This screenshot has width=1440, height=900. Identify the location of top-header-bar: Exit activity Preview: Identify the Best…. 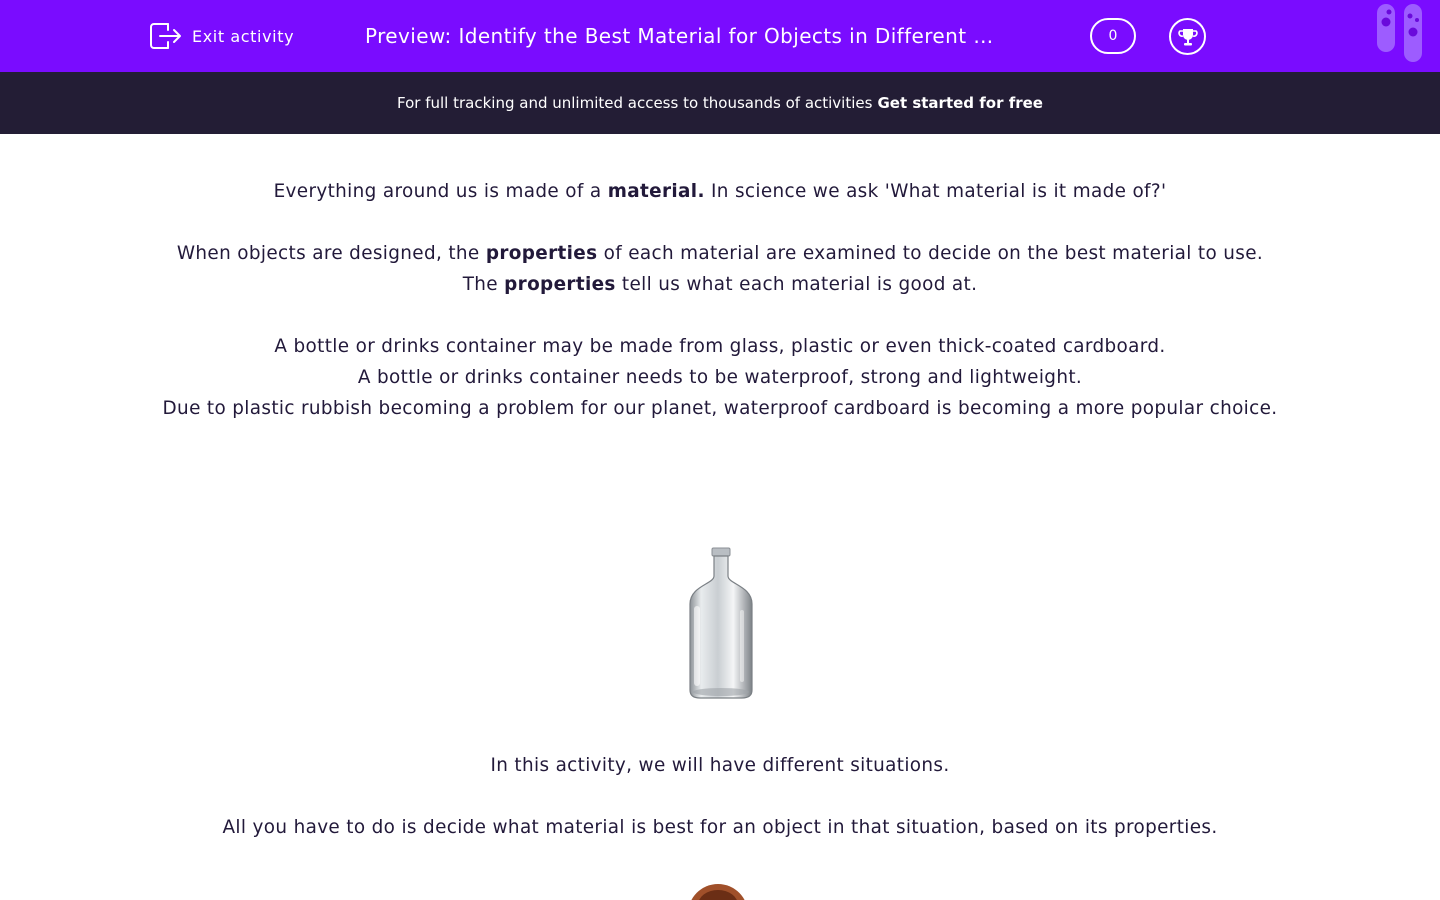
(720, 36).